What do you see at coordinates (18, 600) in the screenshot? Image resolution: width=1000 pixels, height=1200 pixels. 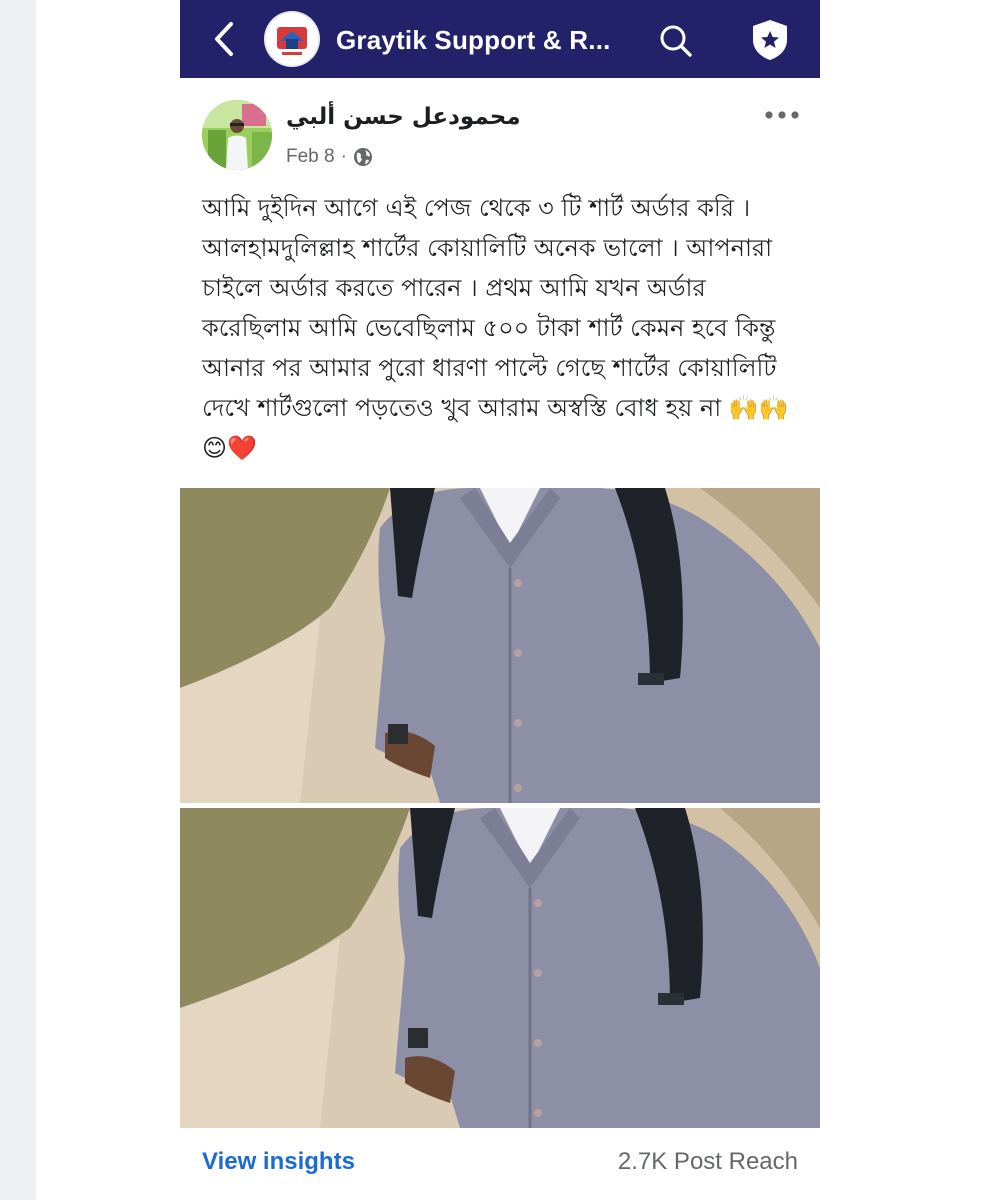 I see `background-strip` at bounding box center [18, 600].